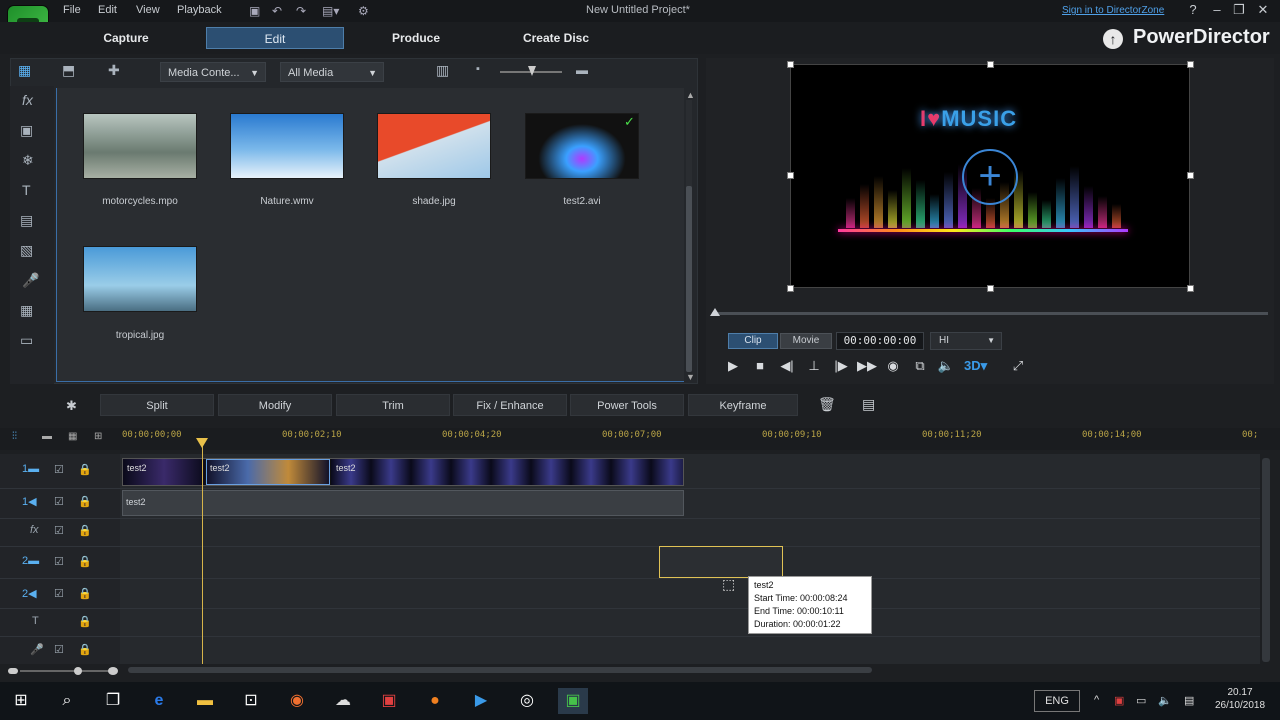 The image size is (1280, 720). Describe the element at coordinates (920, 367) in the screenshot. I see `undock-icon: ⧉` at that location.